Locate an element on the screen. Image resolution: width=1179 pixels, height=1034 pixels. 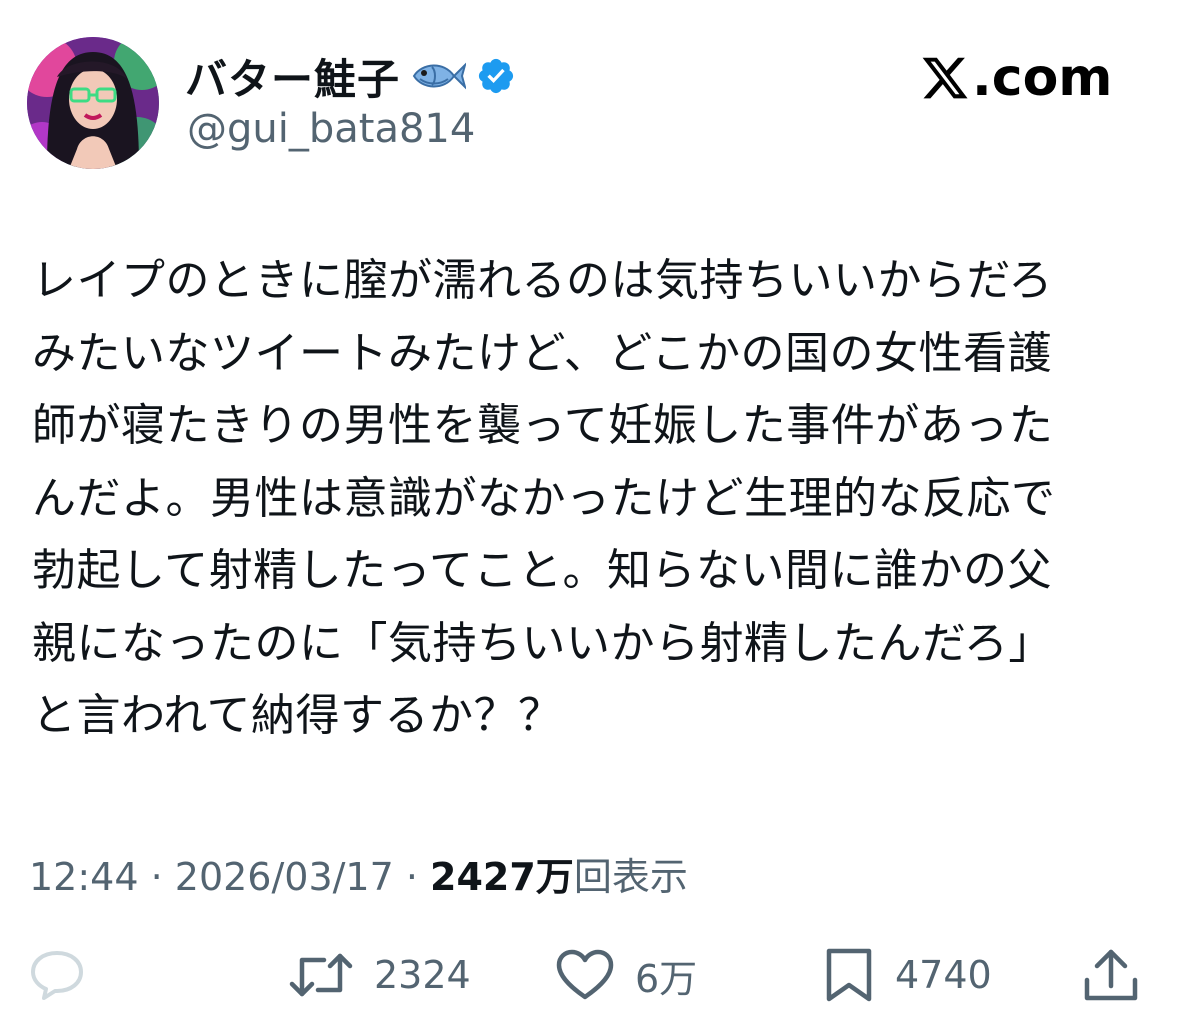
avatar is located at coordinates (93, 103).